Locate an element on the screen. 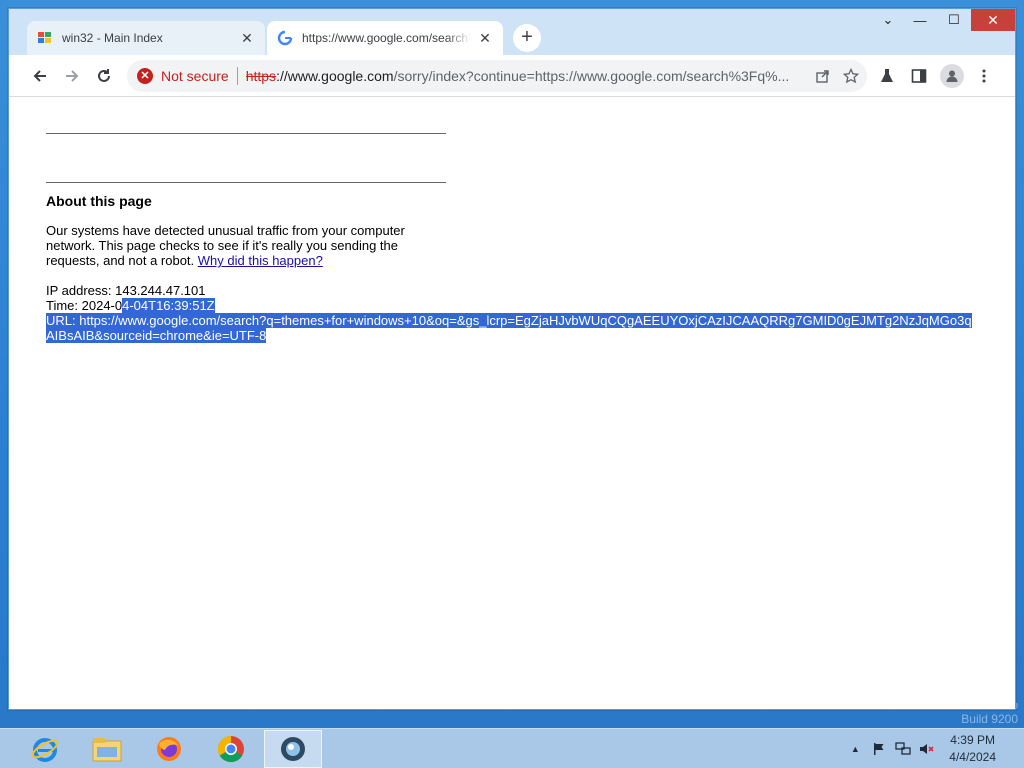  clock: 4:39 PM 4/4/2024 is located at coordinates (972, 749).